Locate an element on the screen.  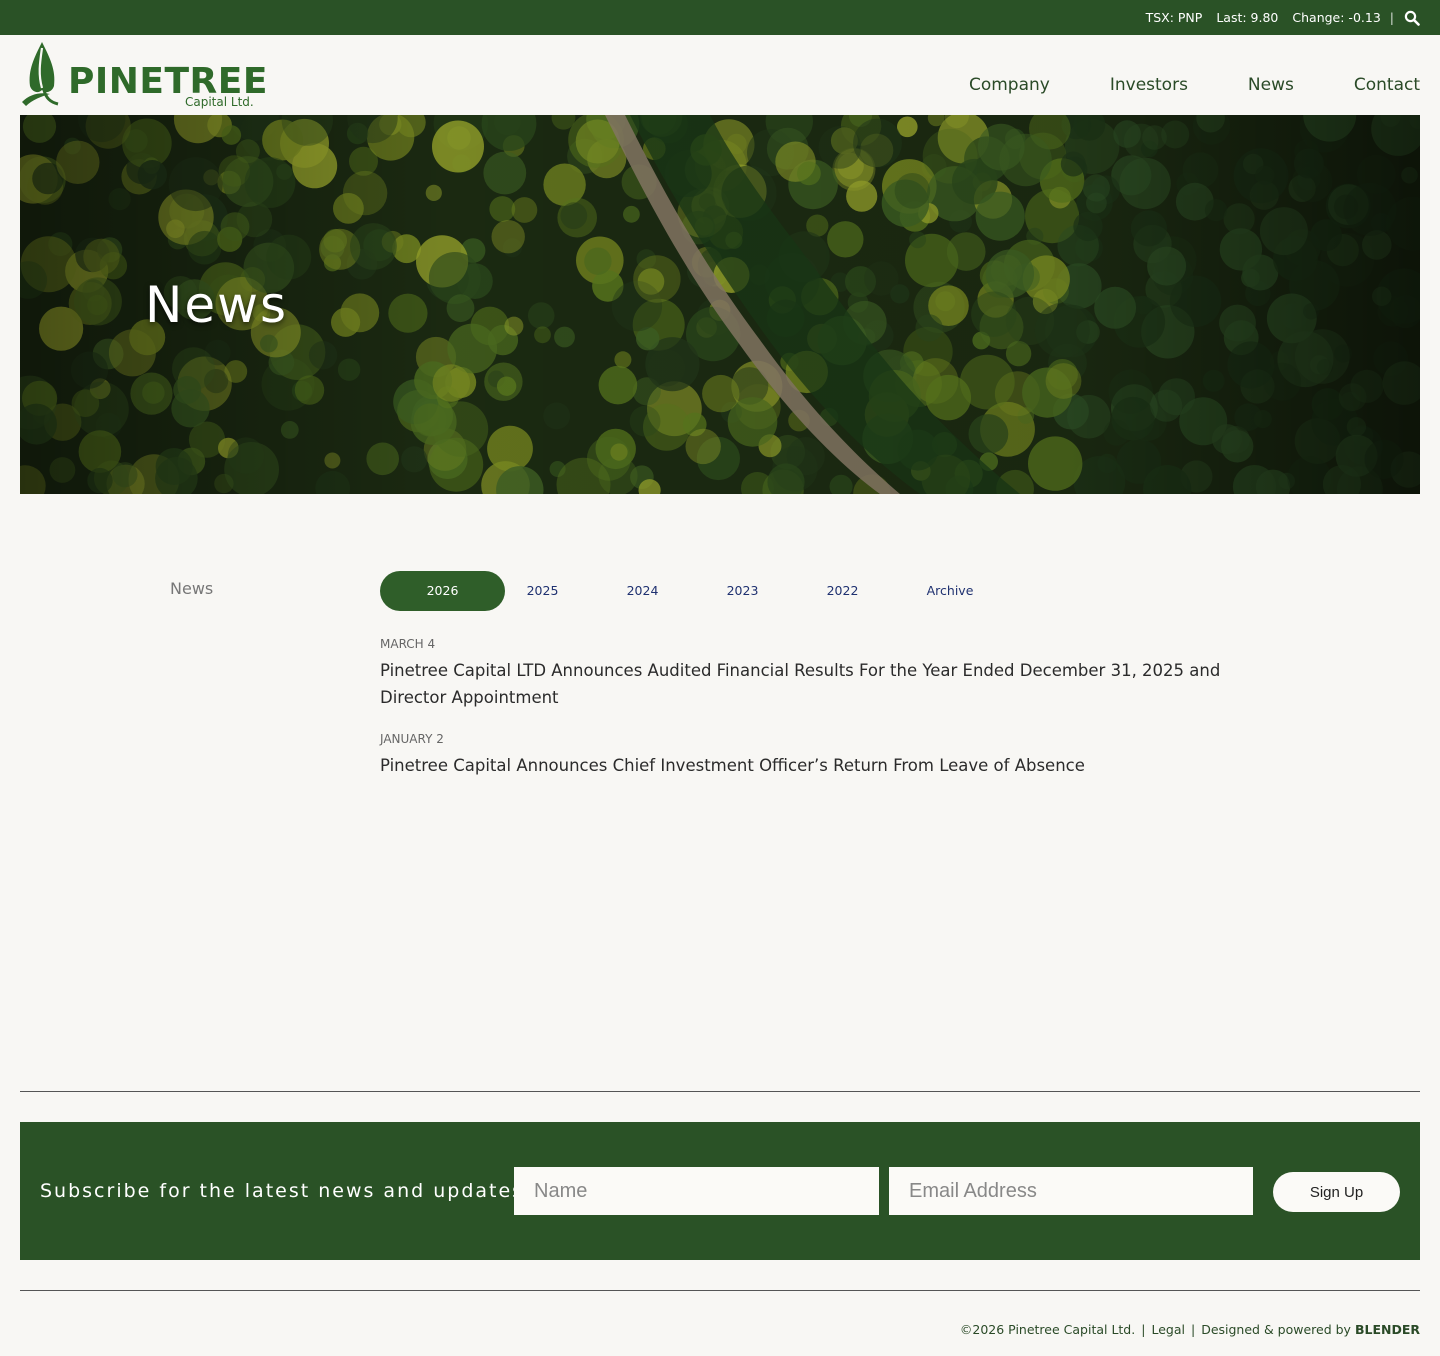
footer-copyright: ©2026 Pinetree Capital Ltd. is located at coordinates (1047, 1329).